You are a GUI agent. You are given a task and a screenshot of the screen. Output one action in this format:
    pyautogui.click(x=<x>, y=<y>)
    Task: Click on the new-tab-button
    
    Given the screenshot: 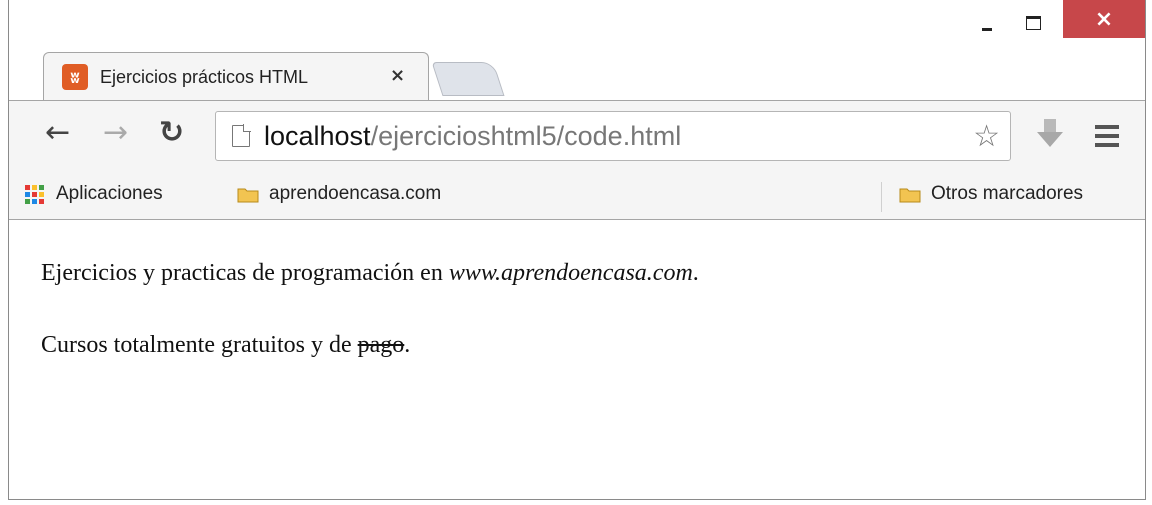 What is the action you would take?
    pyautogui.click(x=468, y=79)
    